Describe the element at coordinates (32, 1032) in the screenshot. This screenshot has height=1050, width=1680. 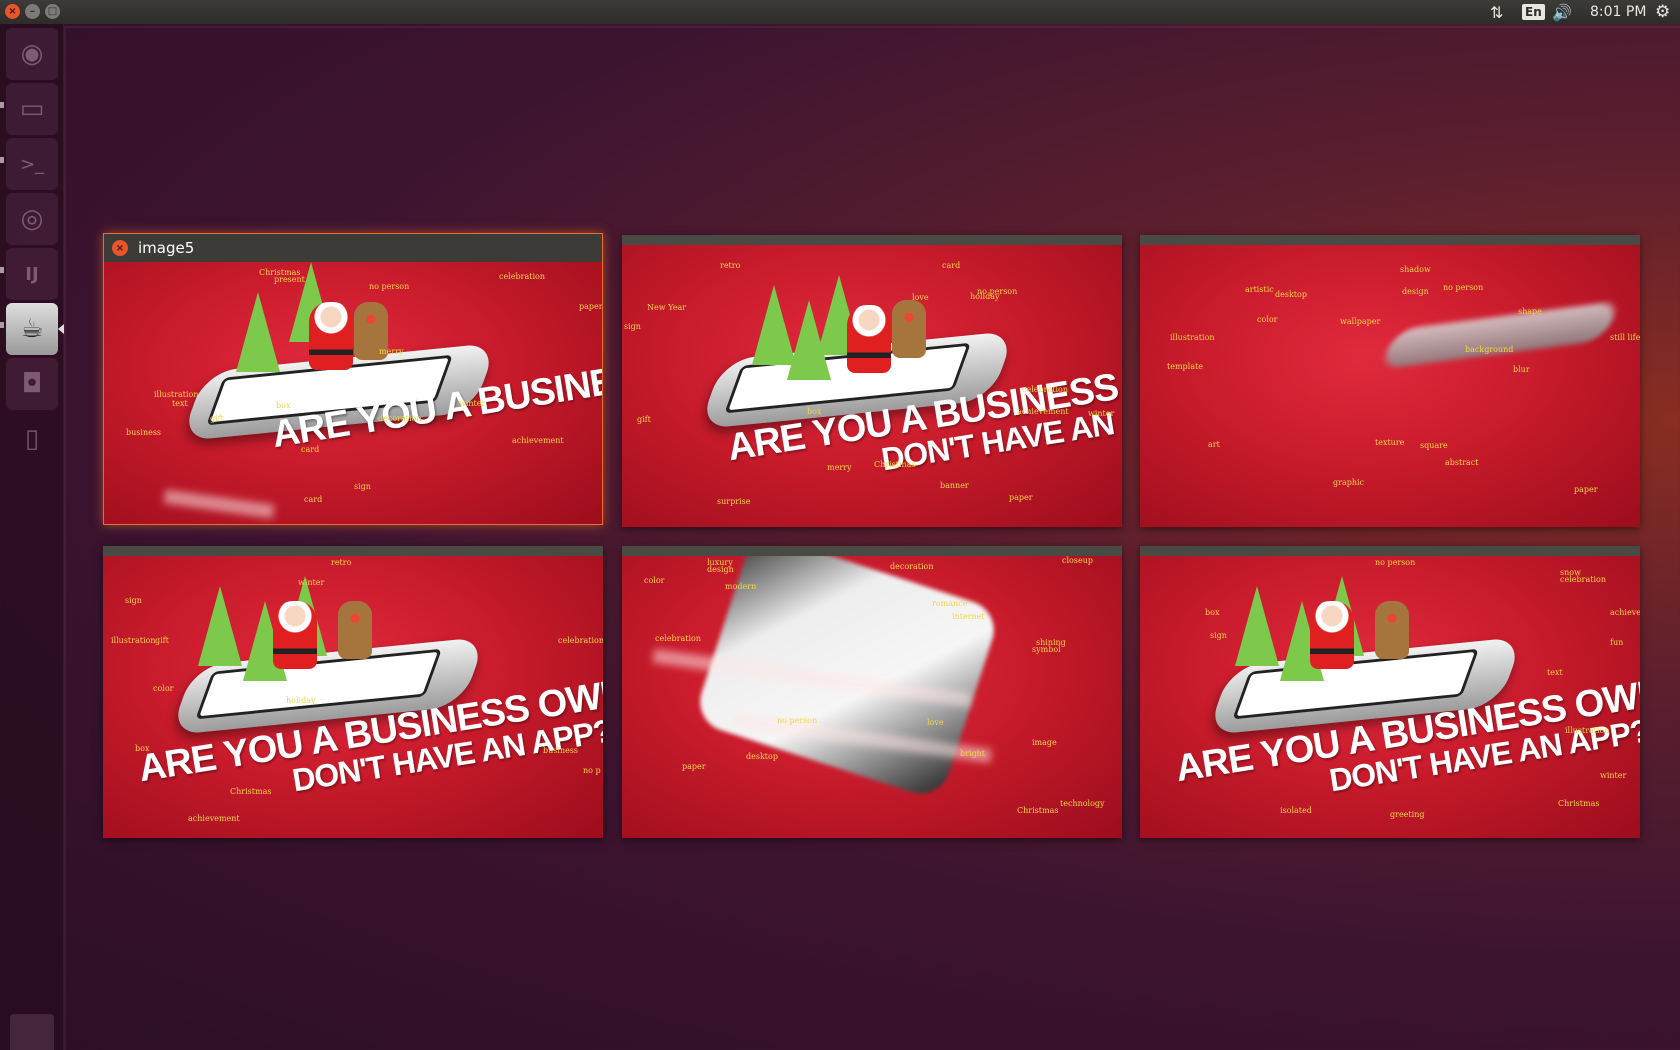
I see `trash-icon` at that location.